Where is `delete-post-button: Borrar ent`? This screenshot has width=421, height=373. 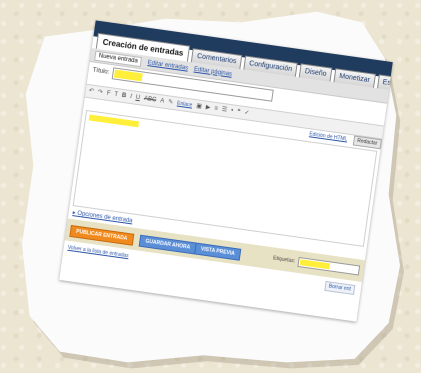 delete-post-button: Borrar ent is located at coordinates (340, 288).